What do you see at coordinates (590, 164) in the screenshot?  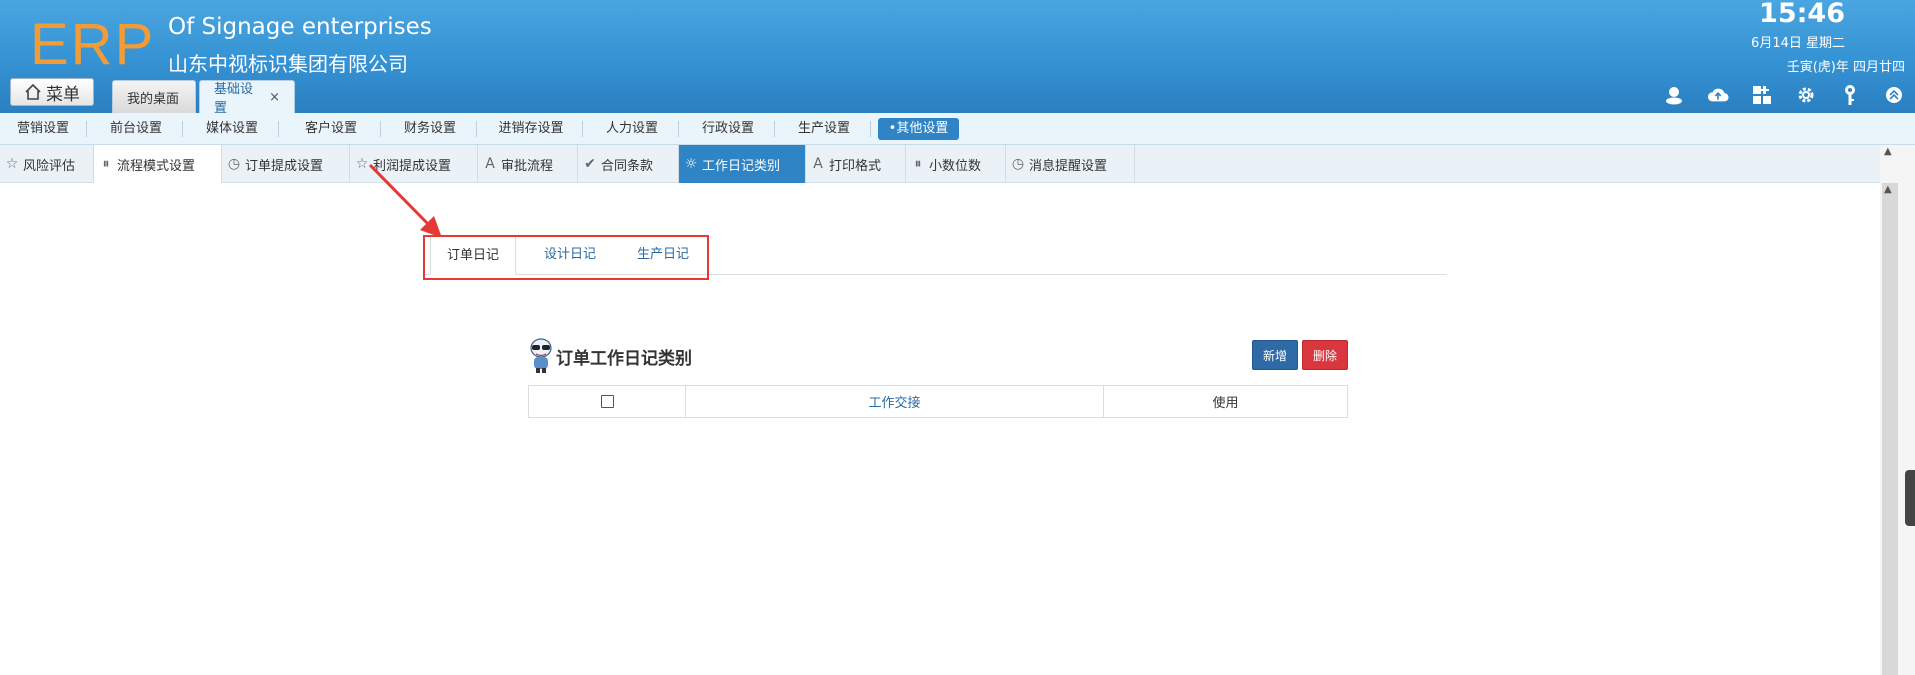 I see `check-icon: ✔` at bounding box center [590, 164].